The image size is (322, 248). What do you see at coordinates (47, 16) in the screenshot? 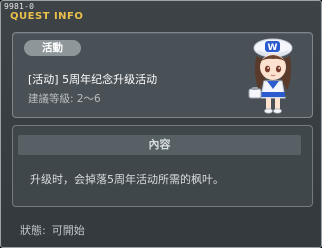
I see `window-title: QUEST INFO` at bounding box center [47, 16].